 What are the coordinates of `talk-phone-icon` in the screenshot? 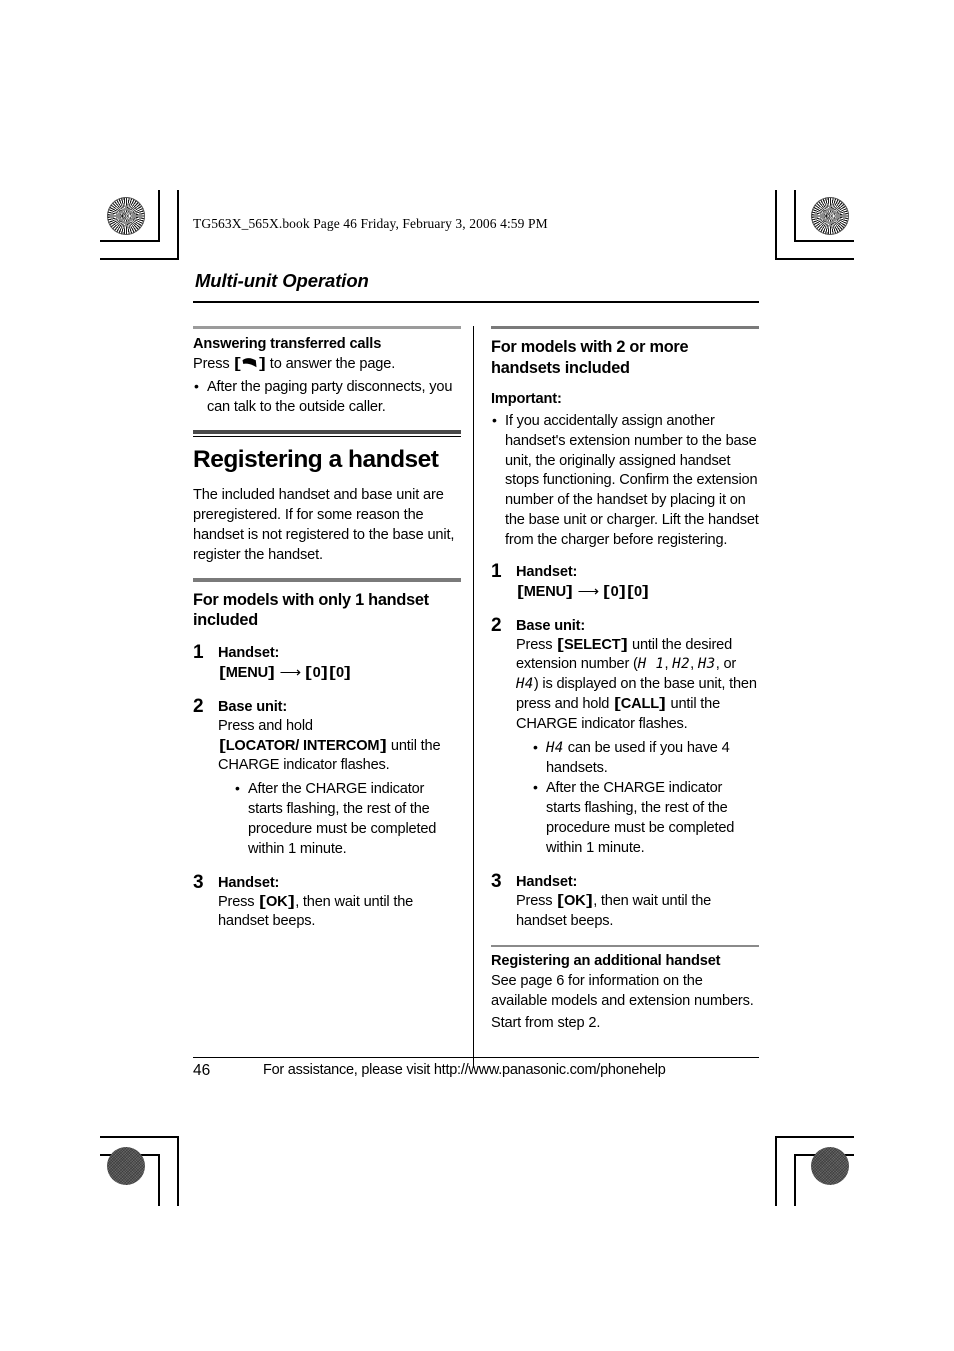 It's located at (249, 363).